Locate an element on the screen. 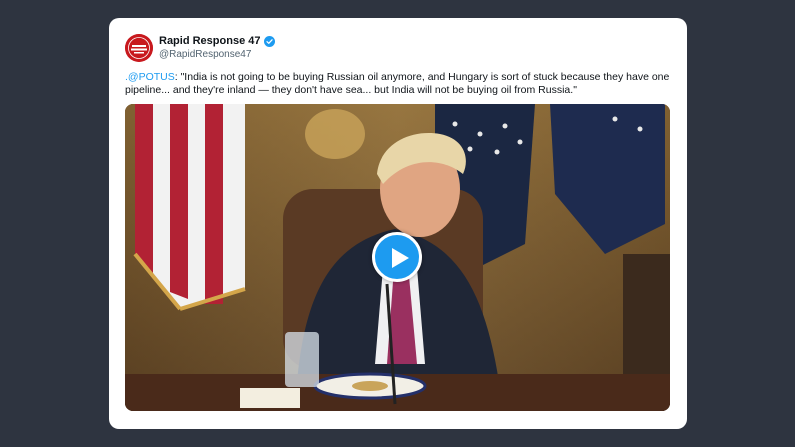 This screenshot has width=795, height=447. author-display-name: Rapid Response 47 is located at coordinates (209, 41).